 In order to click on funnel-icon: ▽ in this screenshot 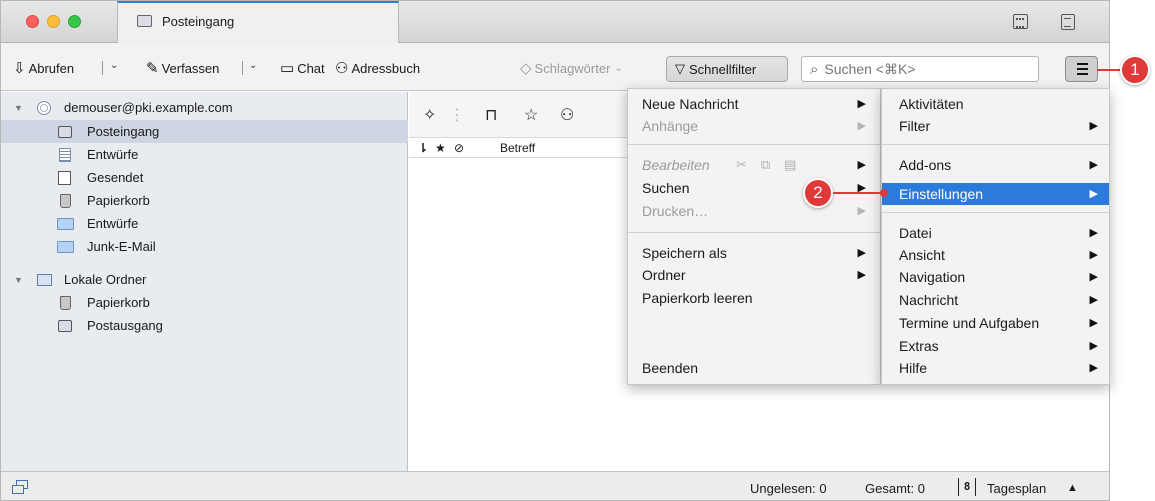, I will do `click(680, 68)`.